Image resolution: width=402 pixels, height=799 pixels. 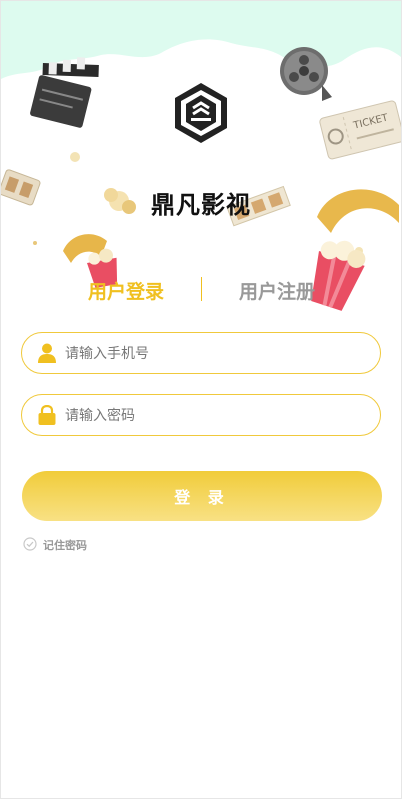 I want to click on auth-tabs: 用户登录 用户注册, so click(x=201, y=292).